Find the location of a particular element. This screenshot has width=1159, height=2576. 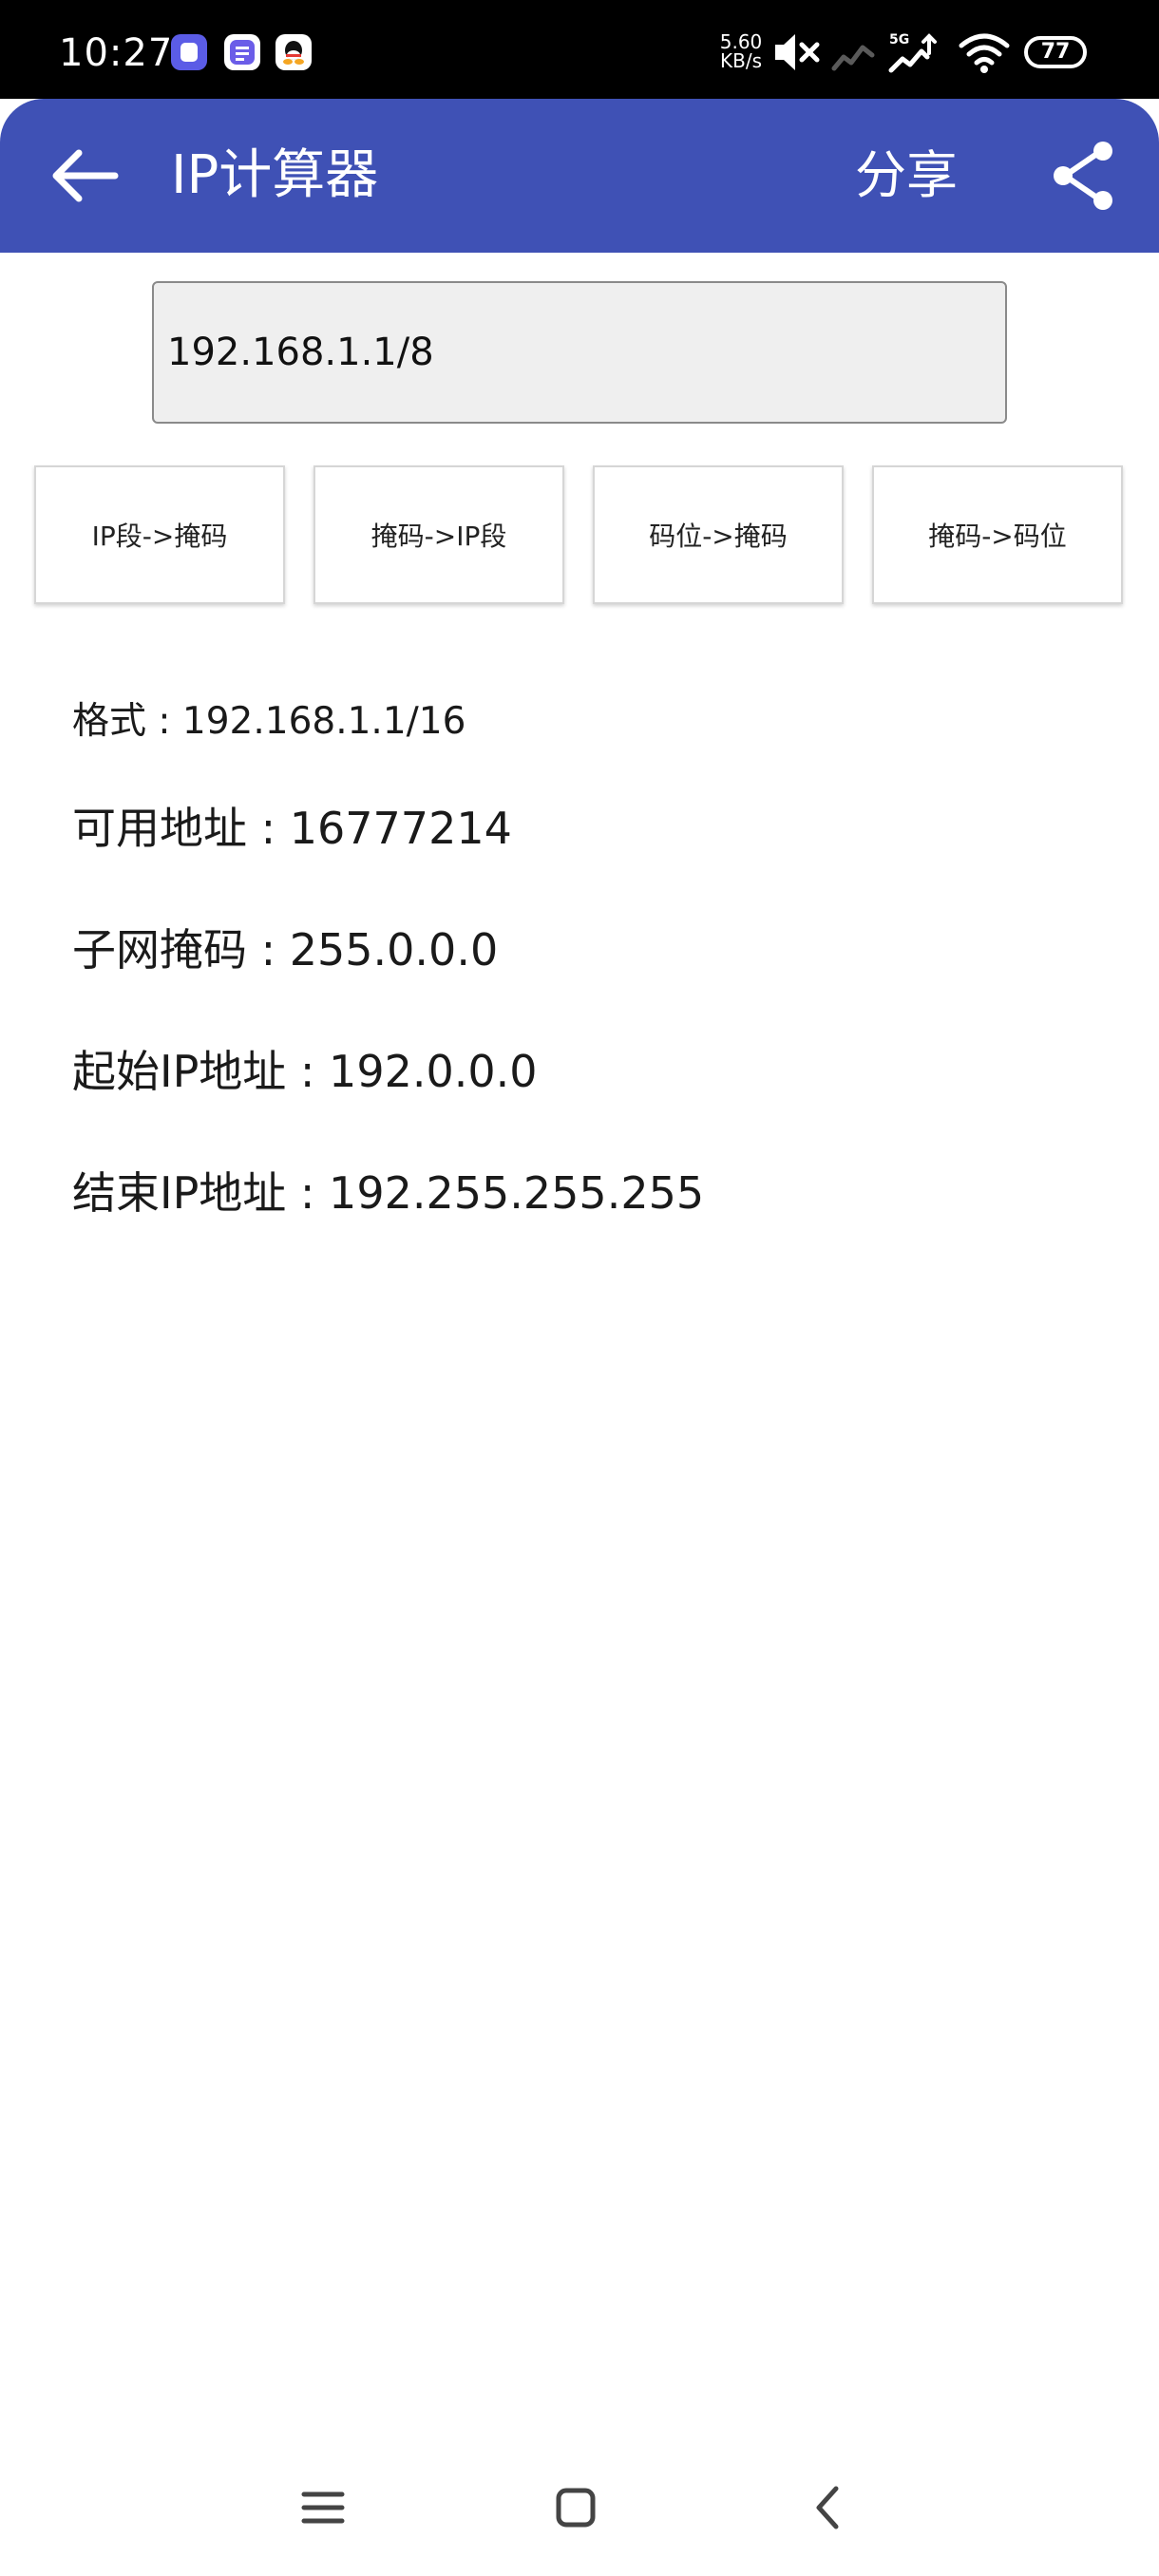

app-bar: IP计算器 分享 is located at coordinates (579, 176).